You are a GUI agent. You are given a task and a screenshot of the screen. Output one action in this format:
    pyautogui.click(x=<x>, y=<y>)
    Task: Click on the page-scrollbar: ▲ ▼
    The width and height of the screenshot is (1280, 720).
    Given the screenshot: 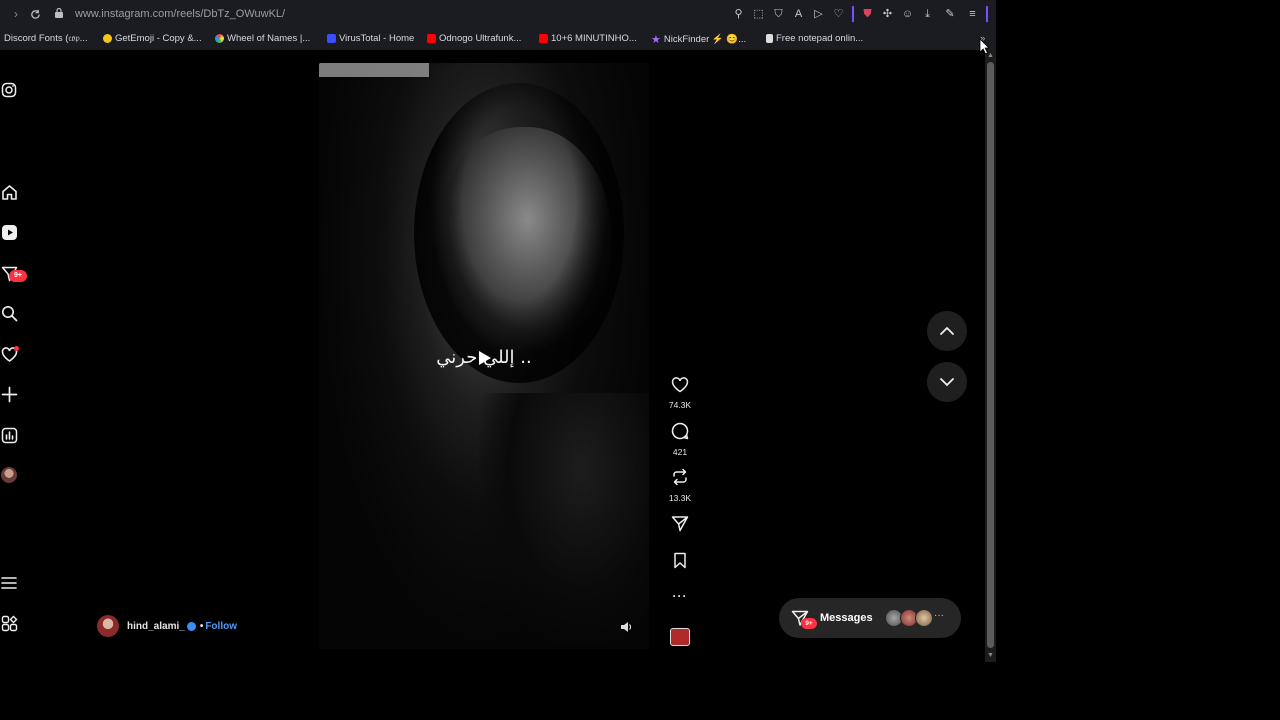 What is the action you would take?
    pyautogui.click(x=990, y=356)
    